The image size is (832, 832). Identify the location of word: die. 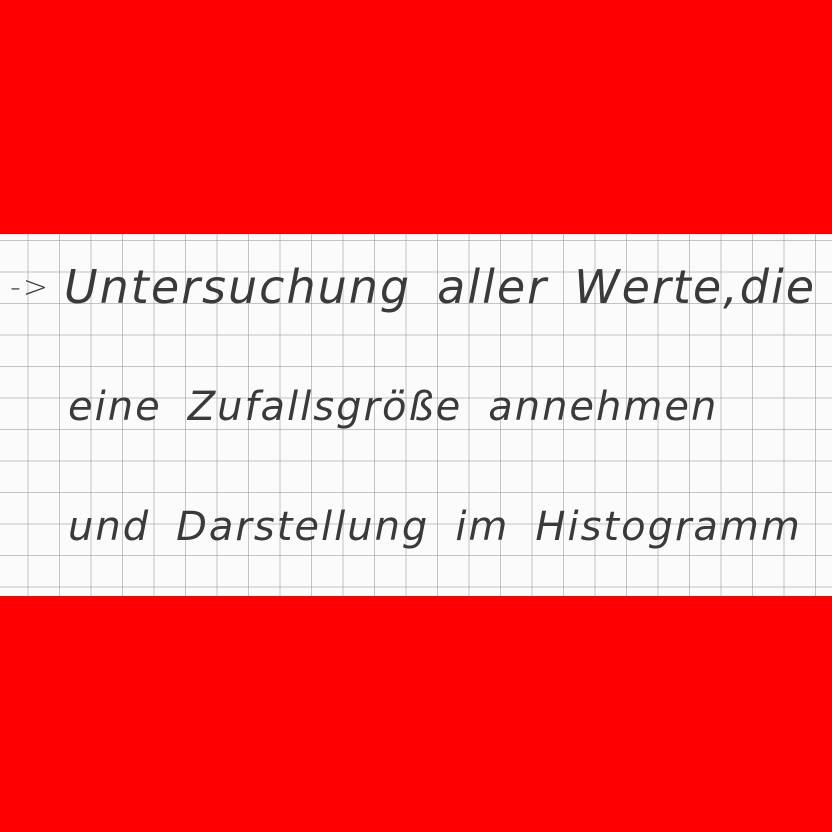
(778, 287).